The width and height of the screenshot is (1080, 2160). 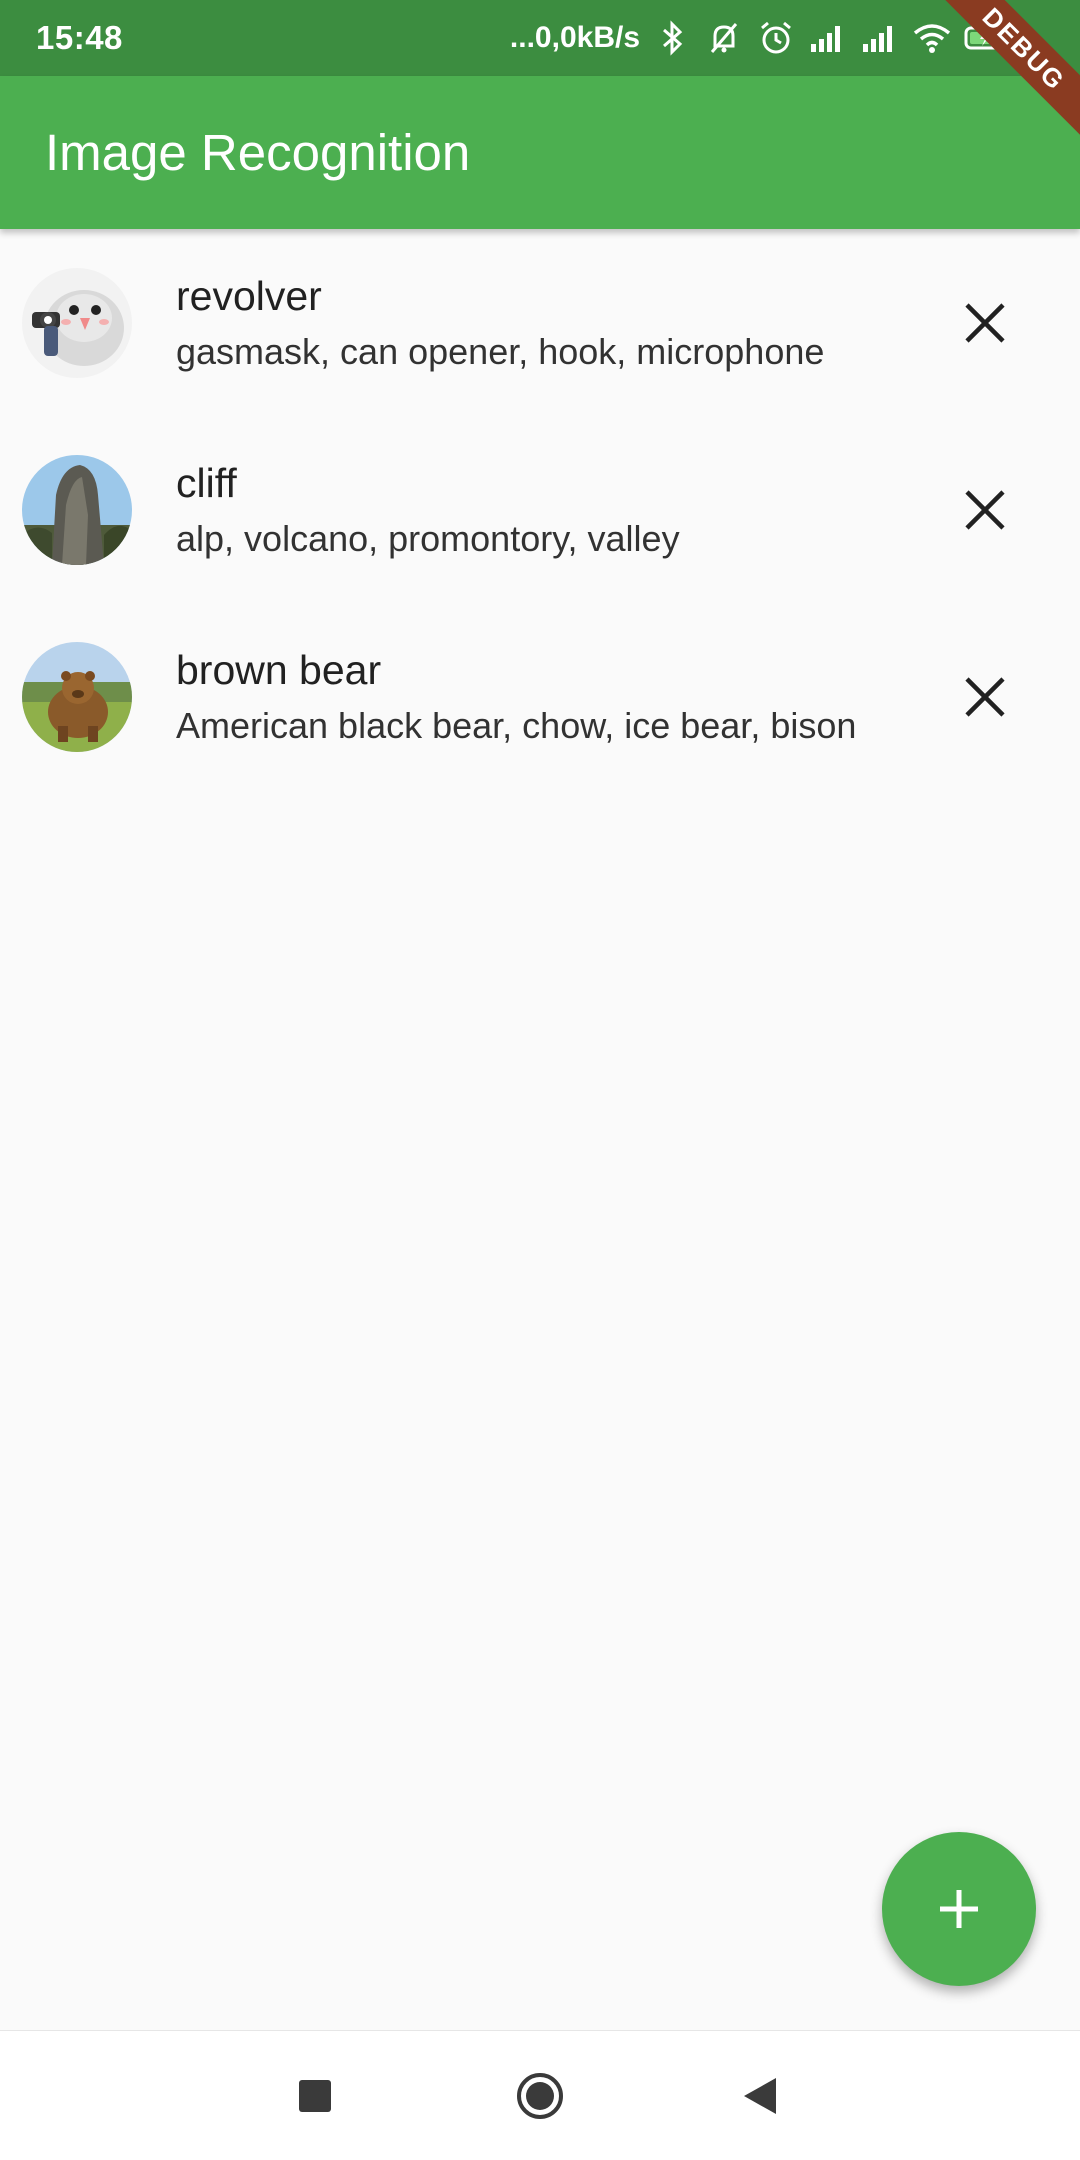 I want to click on bluetooth-icon, so click(x=672, y=38).